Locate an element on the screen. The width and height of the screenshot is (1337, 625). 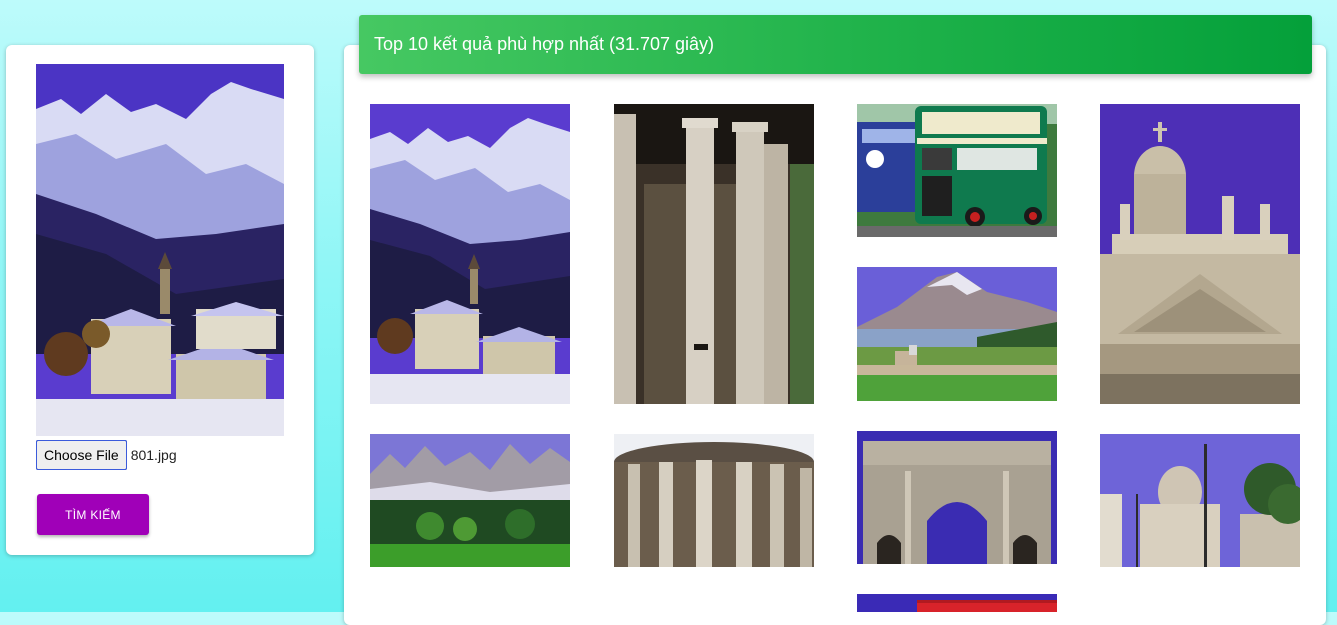
query-image is located at coordinates (160, 250).